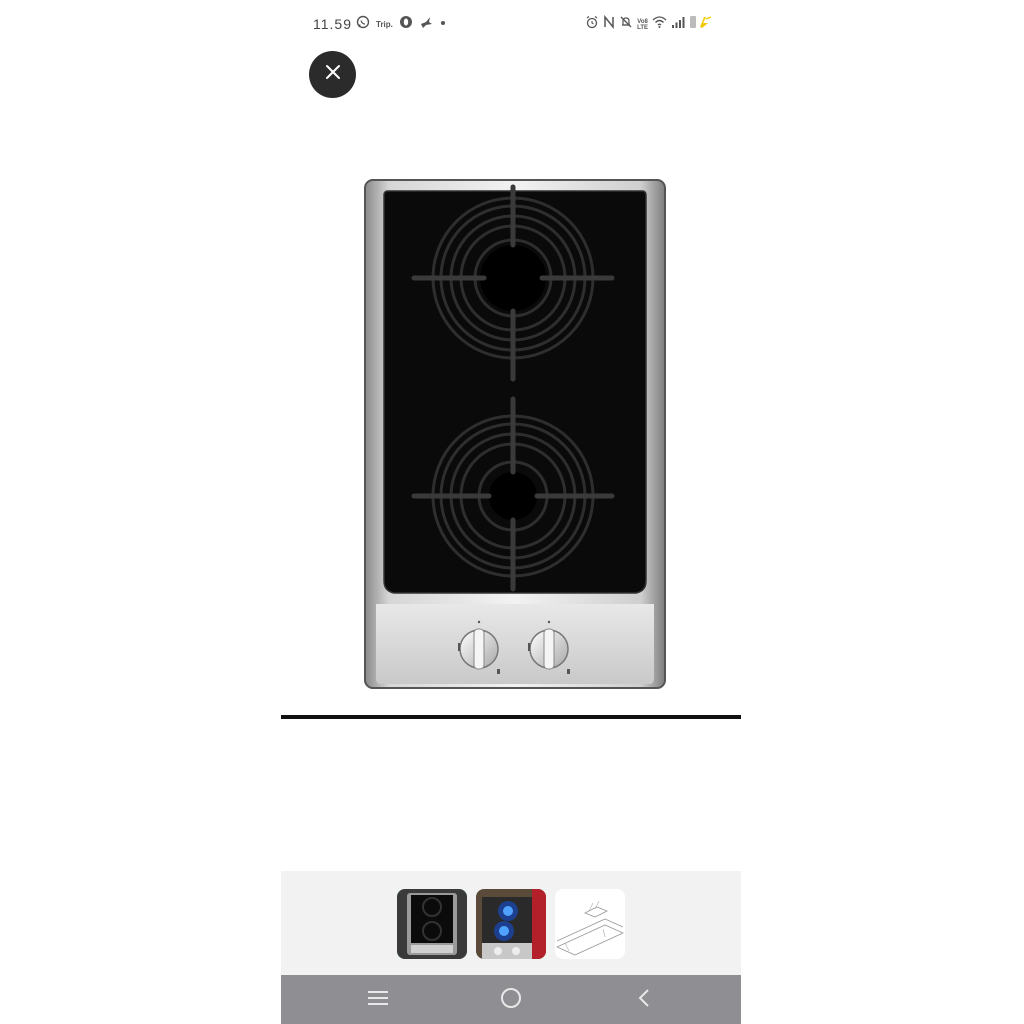 The image size is (1024, 1024). Describe the element at coordinates (332, 24) in the screenshot. I see `status-time: 11.59` at that location.